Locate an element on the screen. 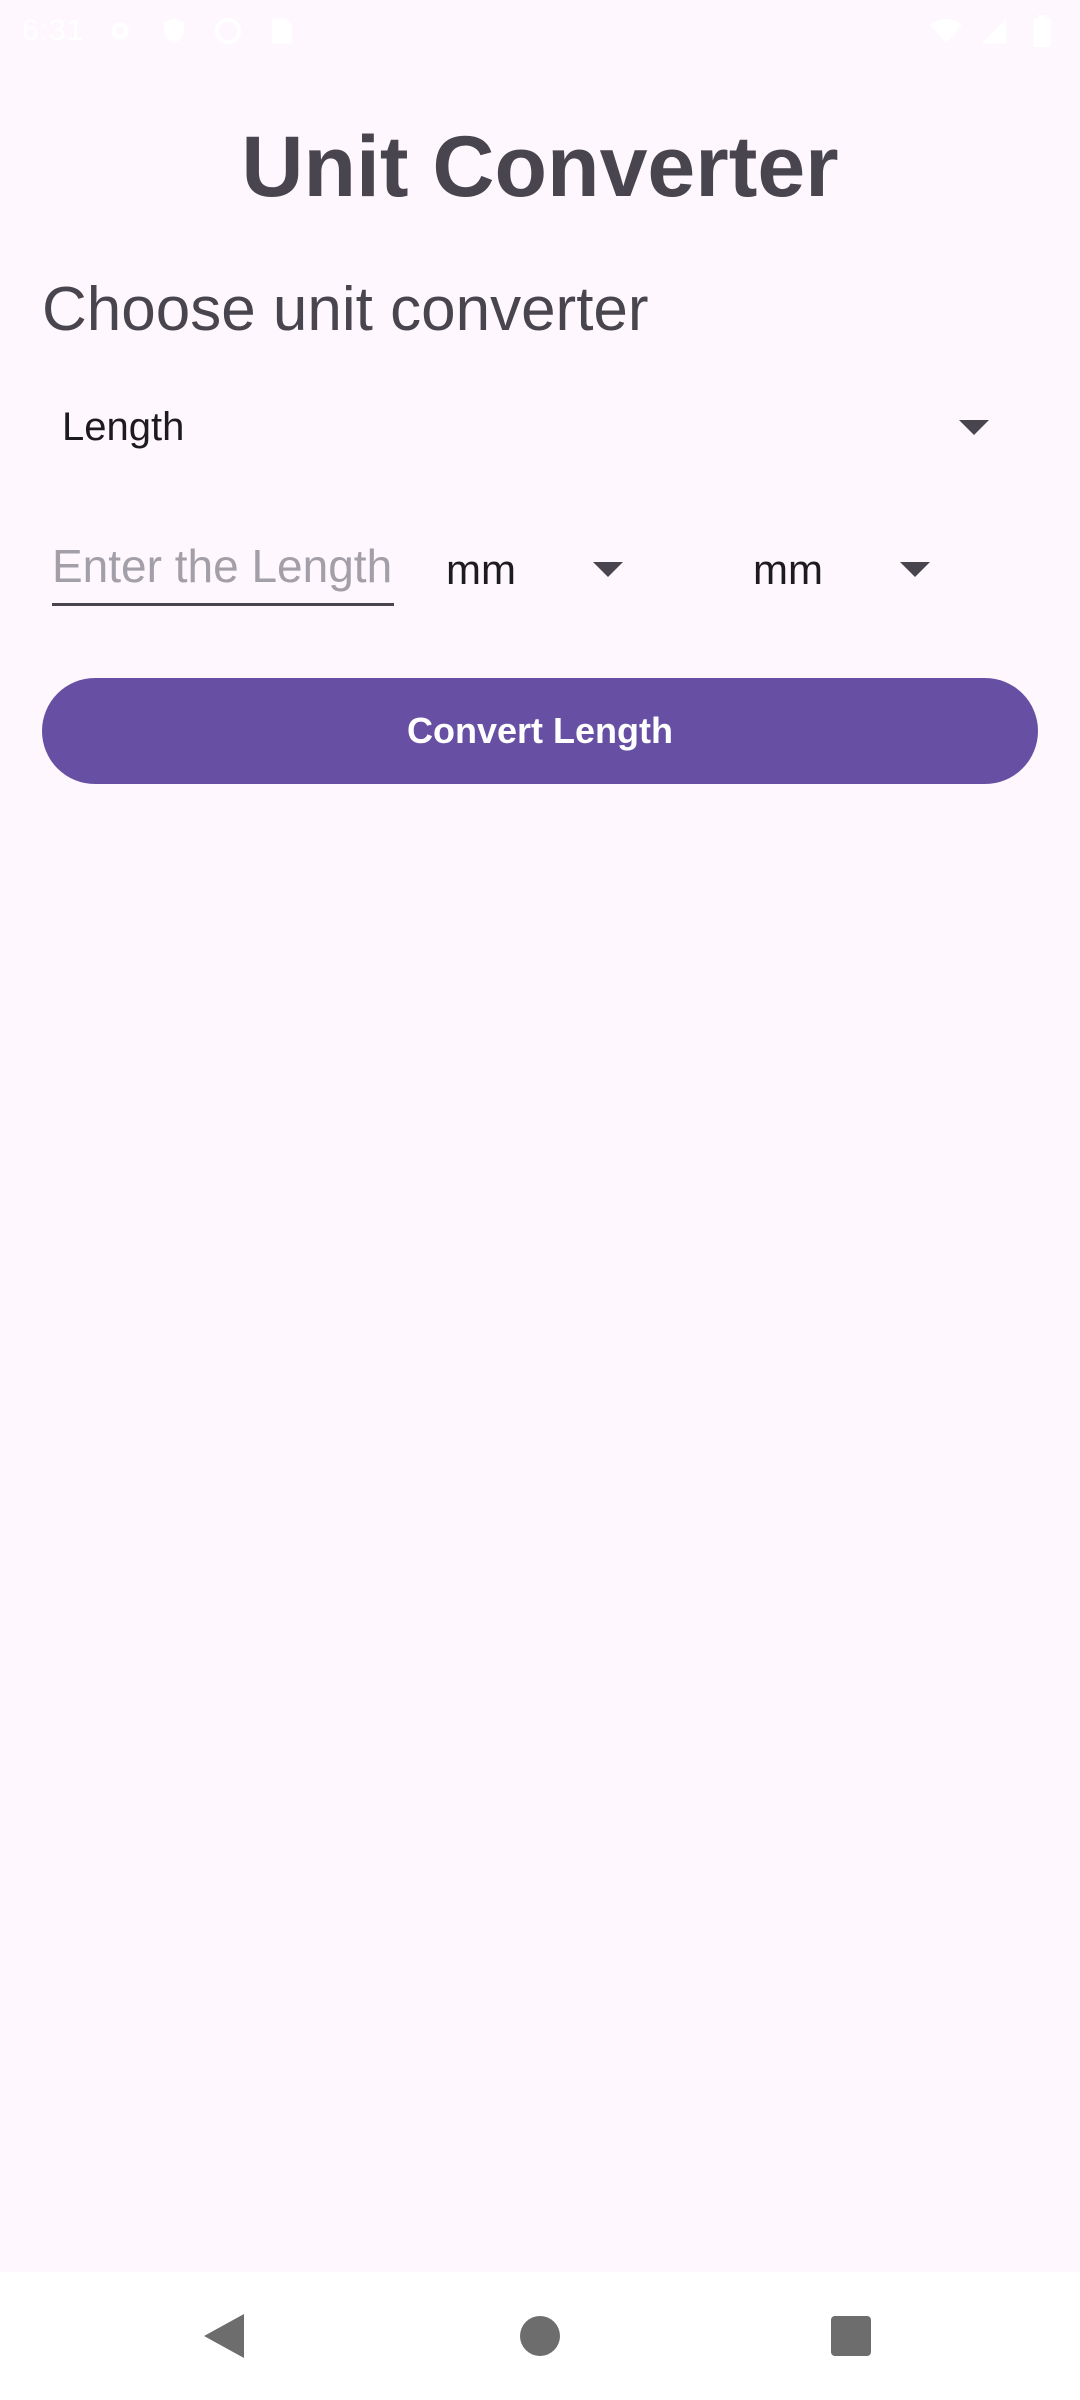  converter-type-dropdown: Length is located at coordinates (522, 427).